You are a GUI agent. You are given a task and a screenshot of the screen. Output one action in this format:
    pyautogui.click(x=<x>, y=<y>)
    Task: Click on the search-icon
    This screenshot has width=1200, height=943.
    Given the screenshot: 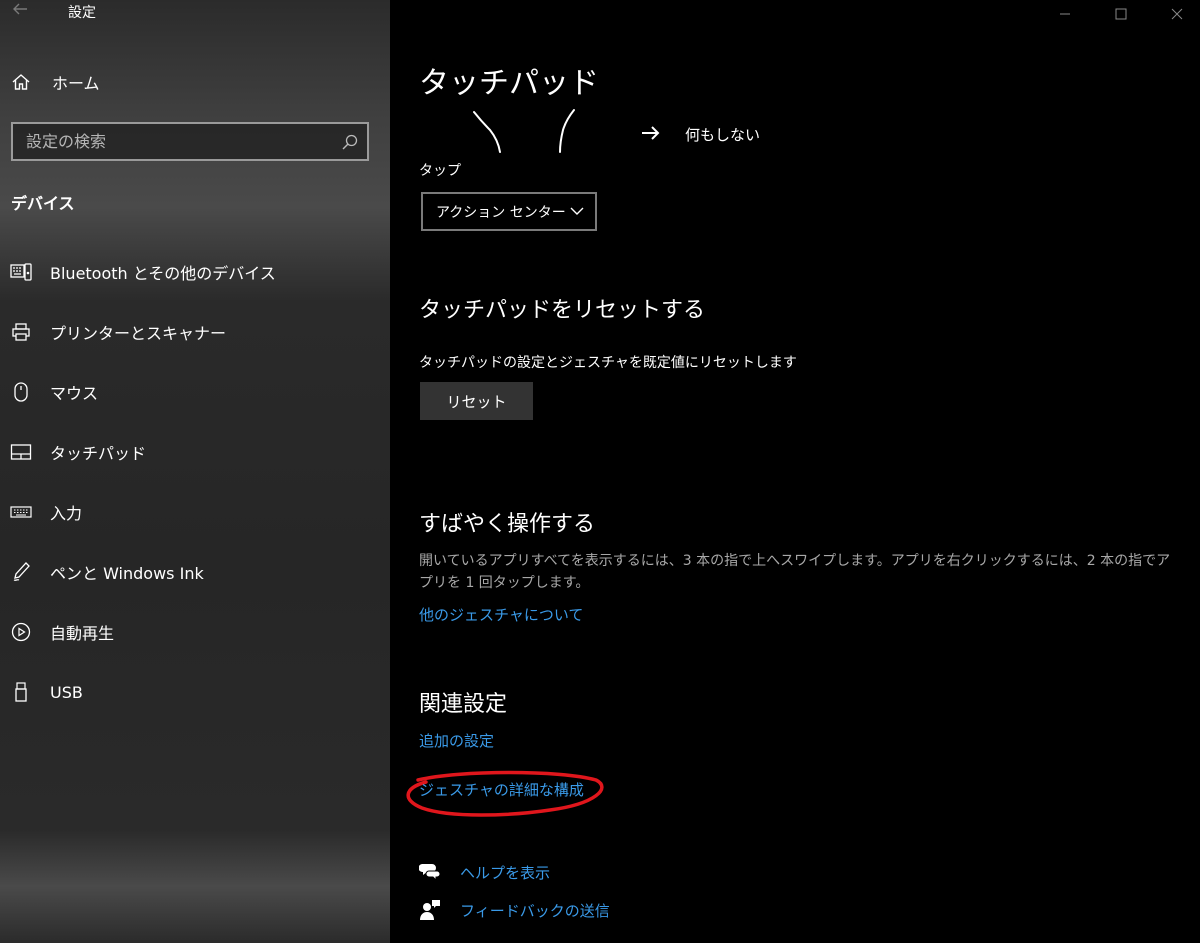 What is the action you would take?
    pyautogui.click(x=350, y=142)
    